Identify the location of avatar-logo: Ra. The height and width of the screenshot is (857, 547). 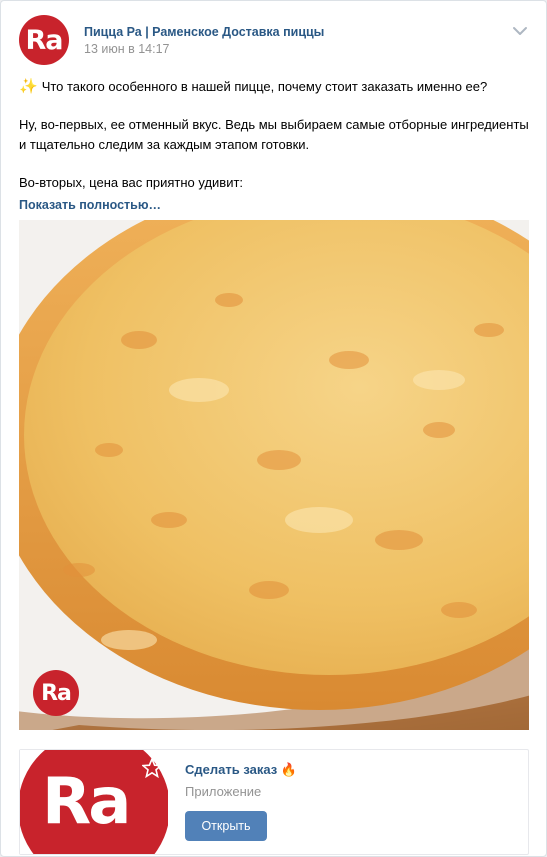
(44, 40).